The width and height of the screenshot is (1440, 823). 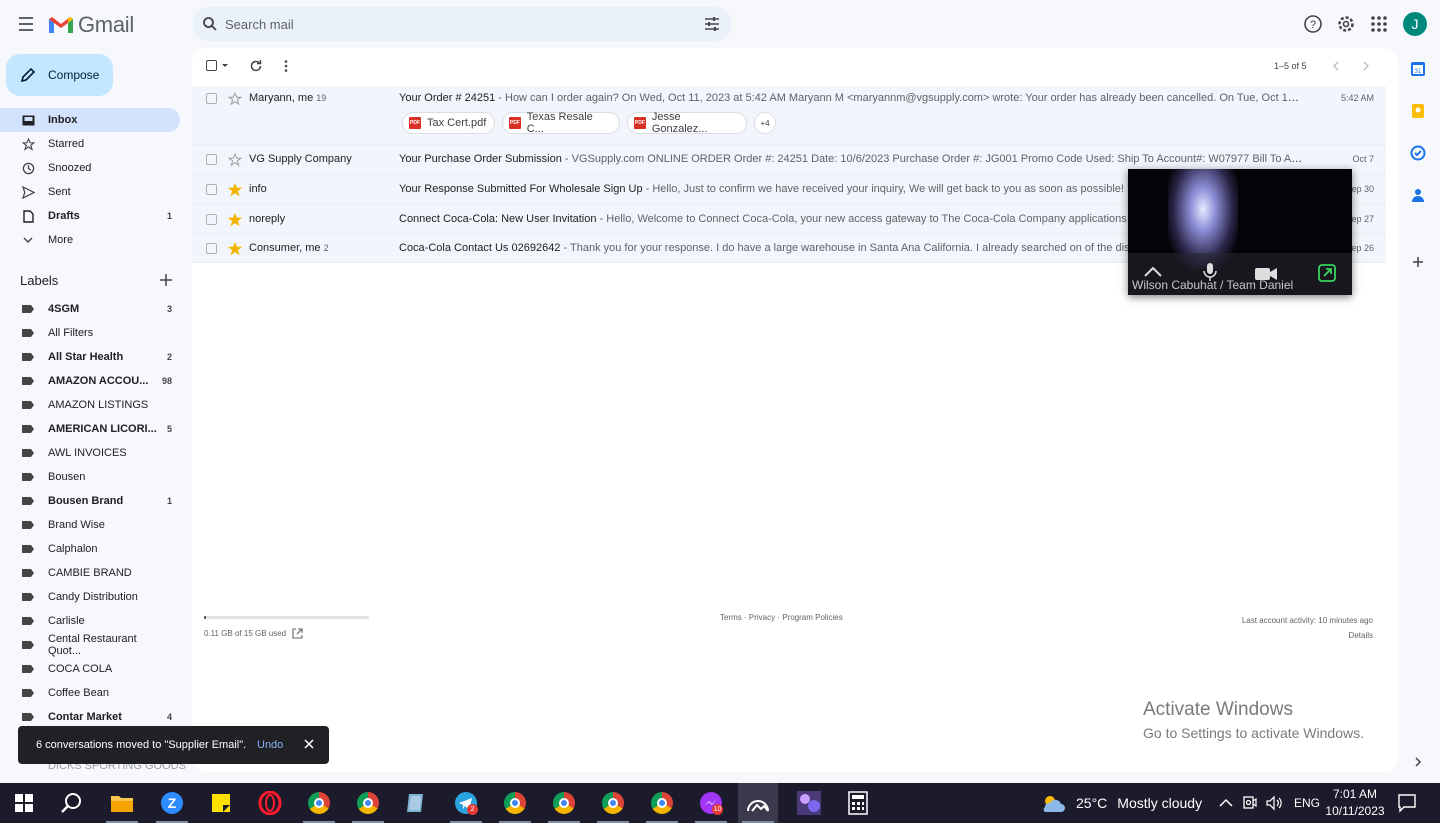 I want to click on label-item: 4SGM 3, so click(x=90, y=309).